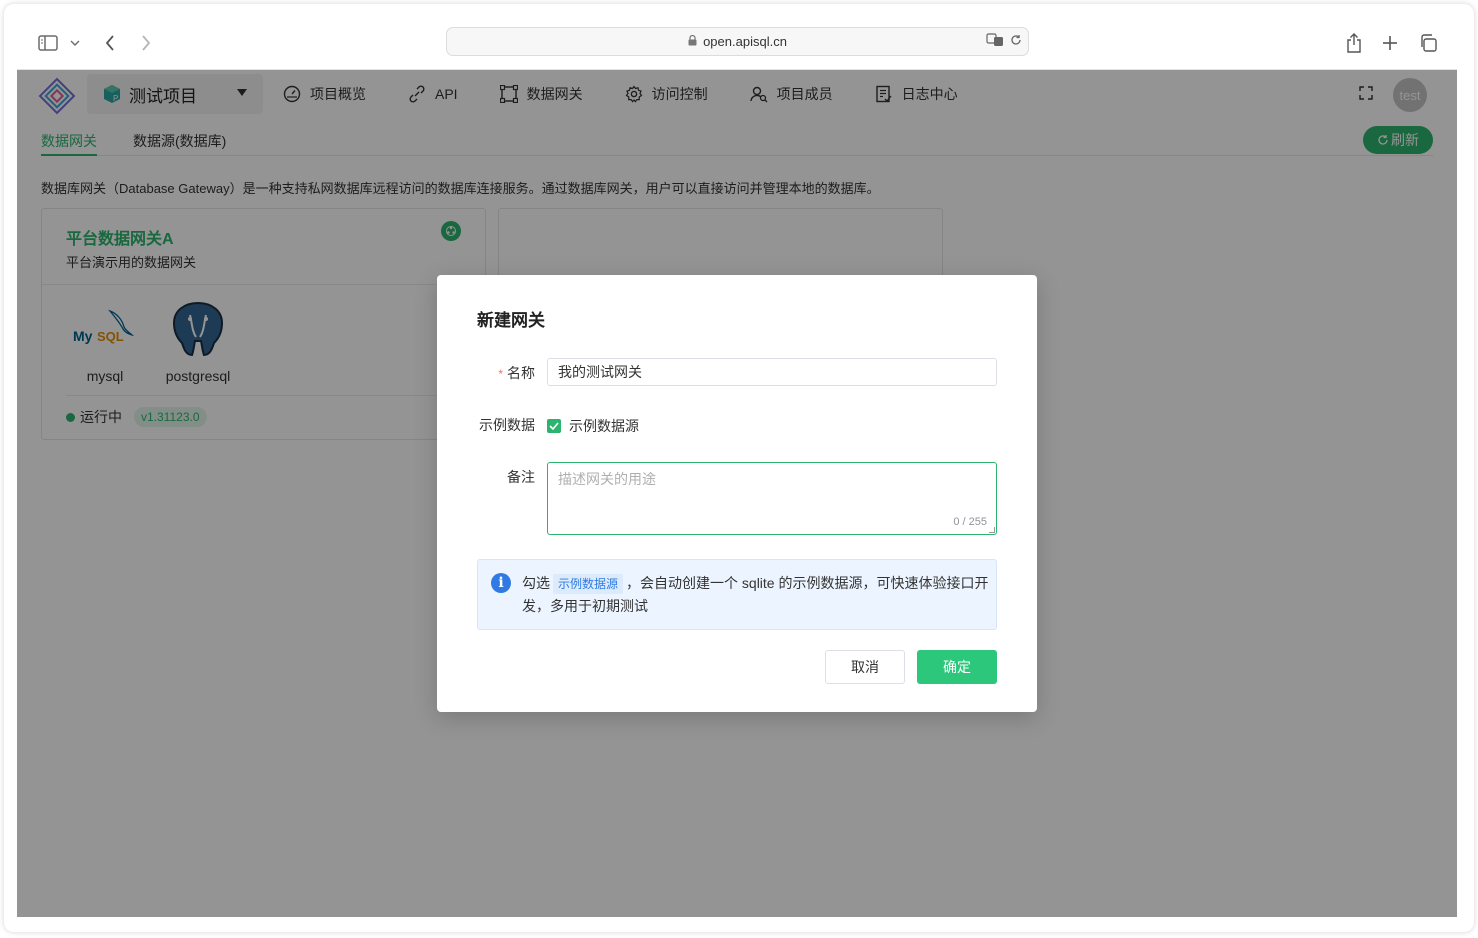  Describe the element at coordinates (692, 41) in the screenshot. I see `lock-icon` at that location.